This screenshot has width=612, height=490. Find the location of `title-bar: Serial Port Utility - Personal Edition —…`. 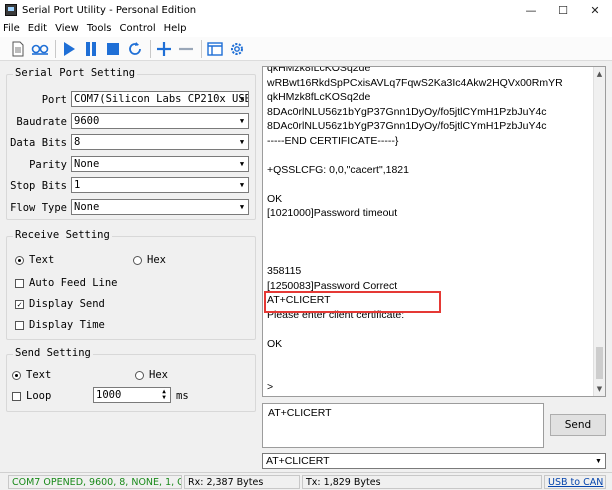

title-bar: Serial Port Utility - Personal Edition —… is located at coordinates (306, 10).